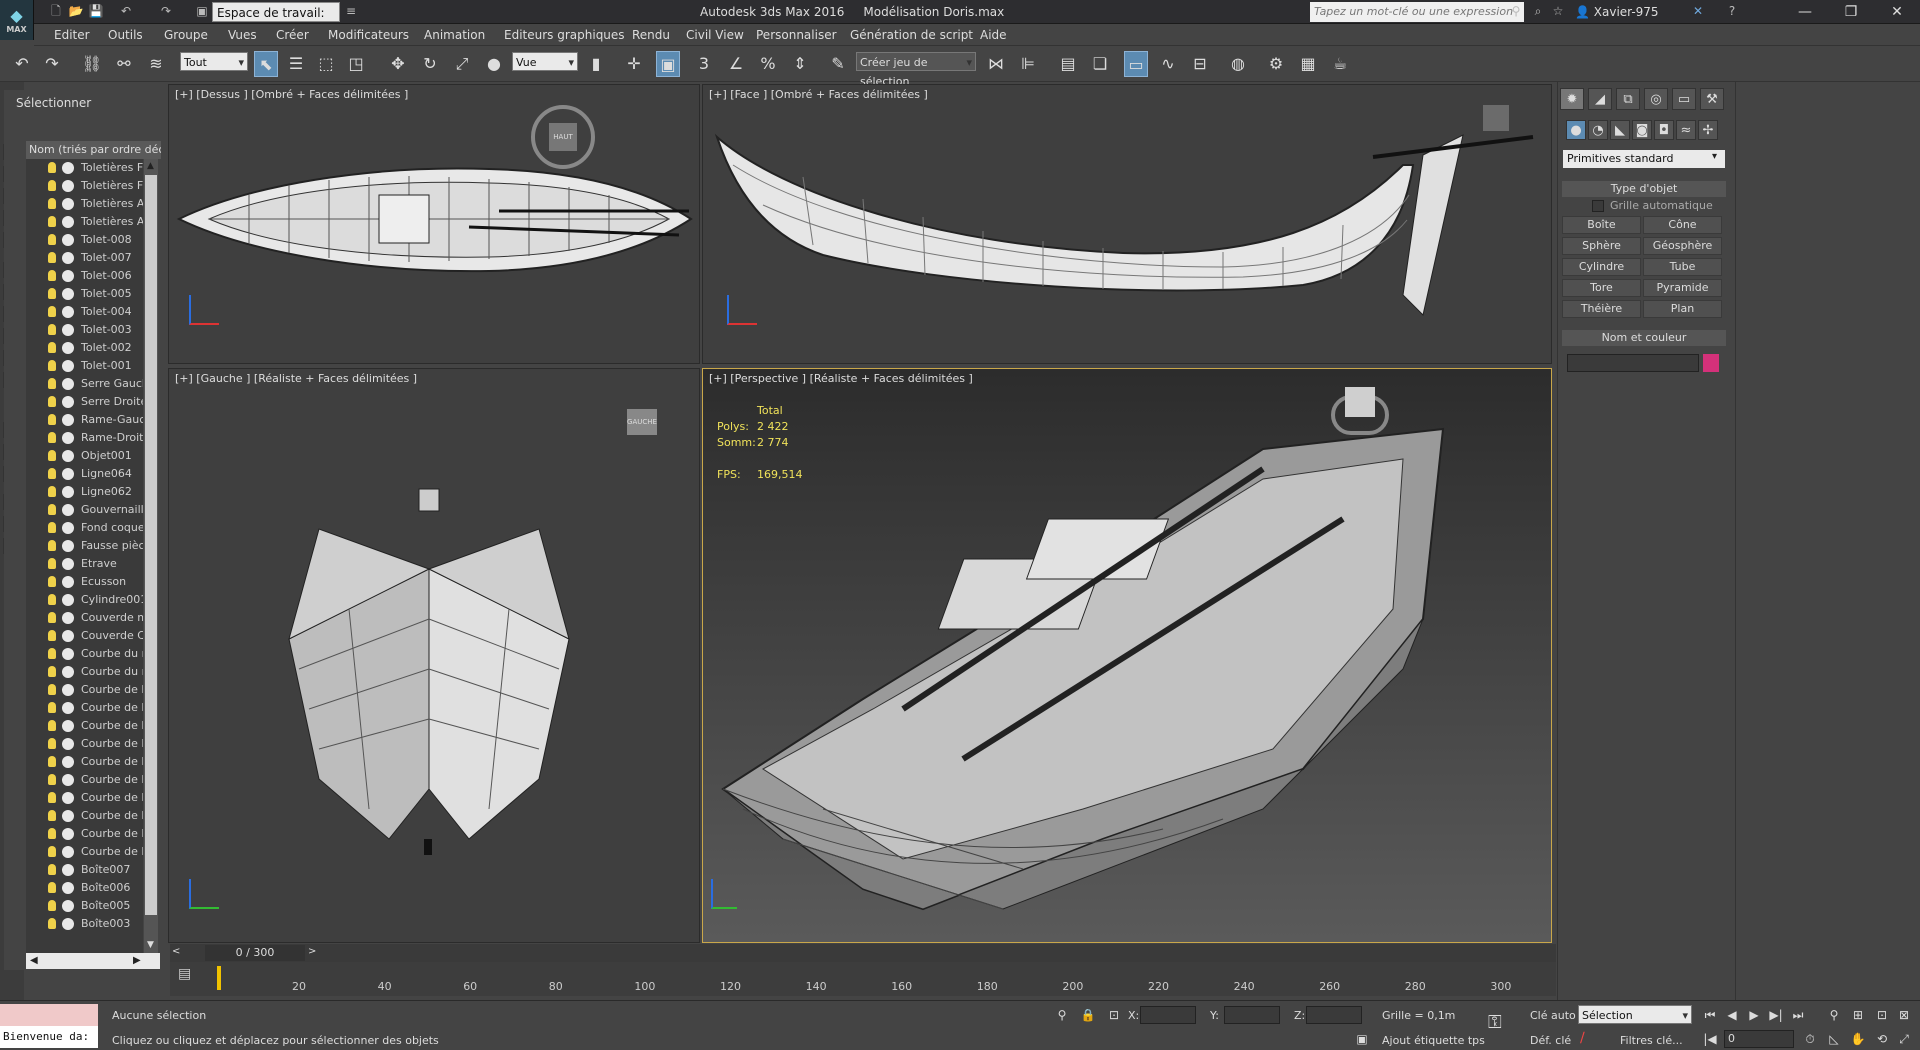 The image size is (1920, 1050). I want to click on selection-filter-dropdown: Tout, so click(214, 62).